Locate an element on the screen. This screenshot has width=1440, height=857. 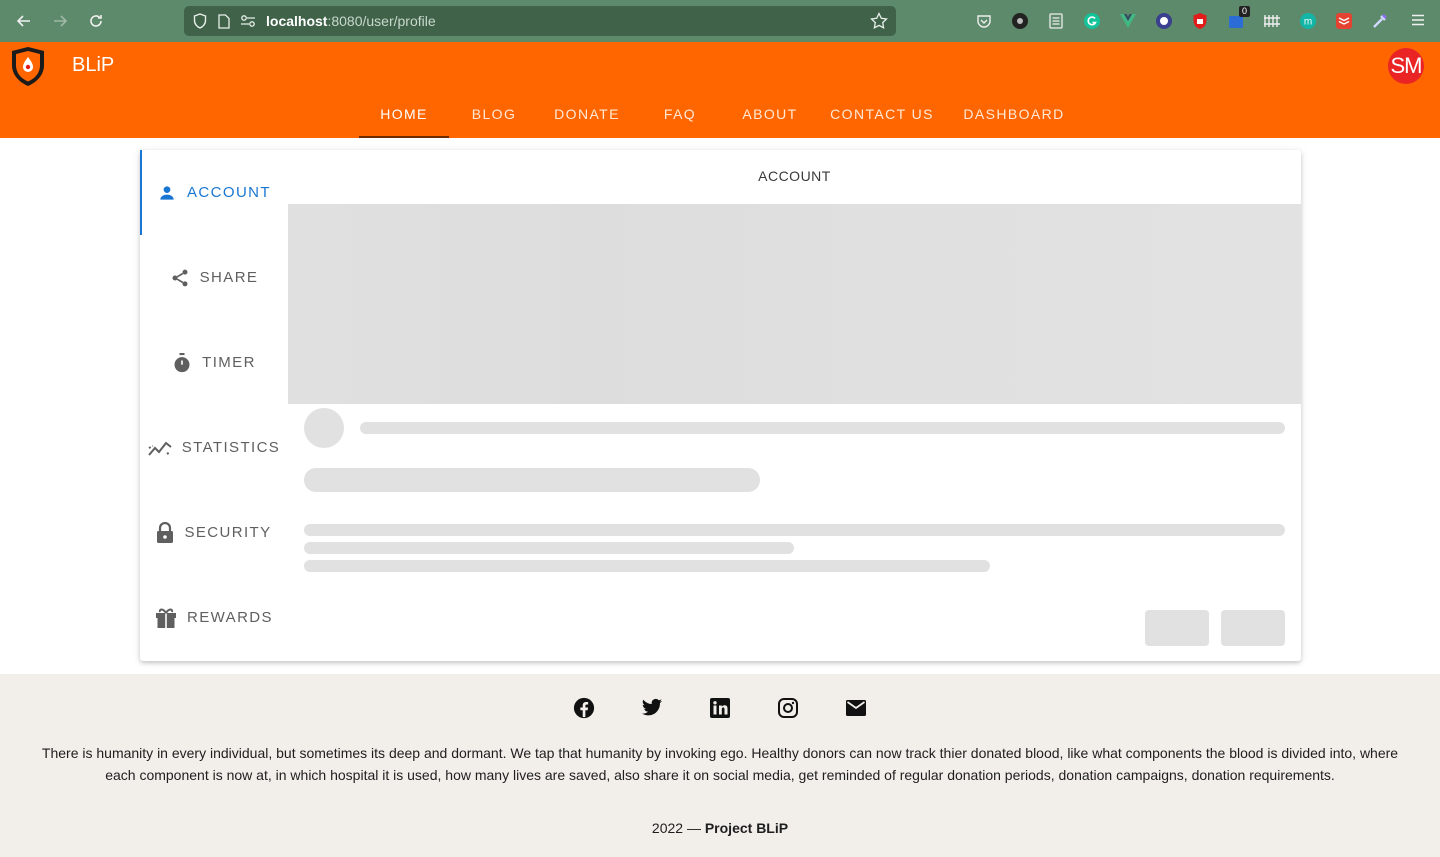
notes-icon is located at coordinates (1056, 21).